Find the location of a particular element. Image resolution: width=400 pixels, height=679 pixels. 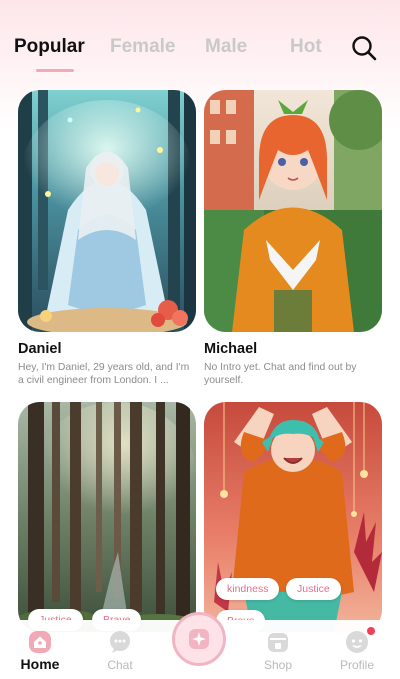

shop-icon is located at coordinates (278, 644).